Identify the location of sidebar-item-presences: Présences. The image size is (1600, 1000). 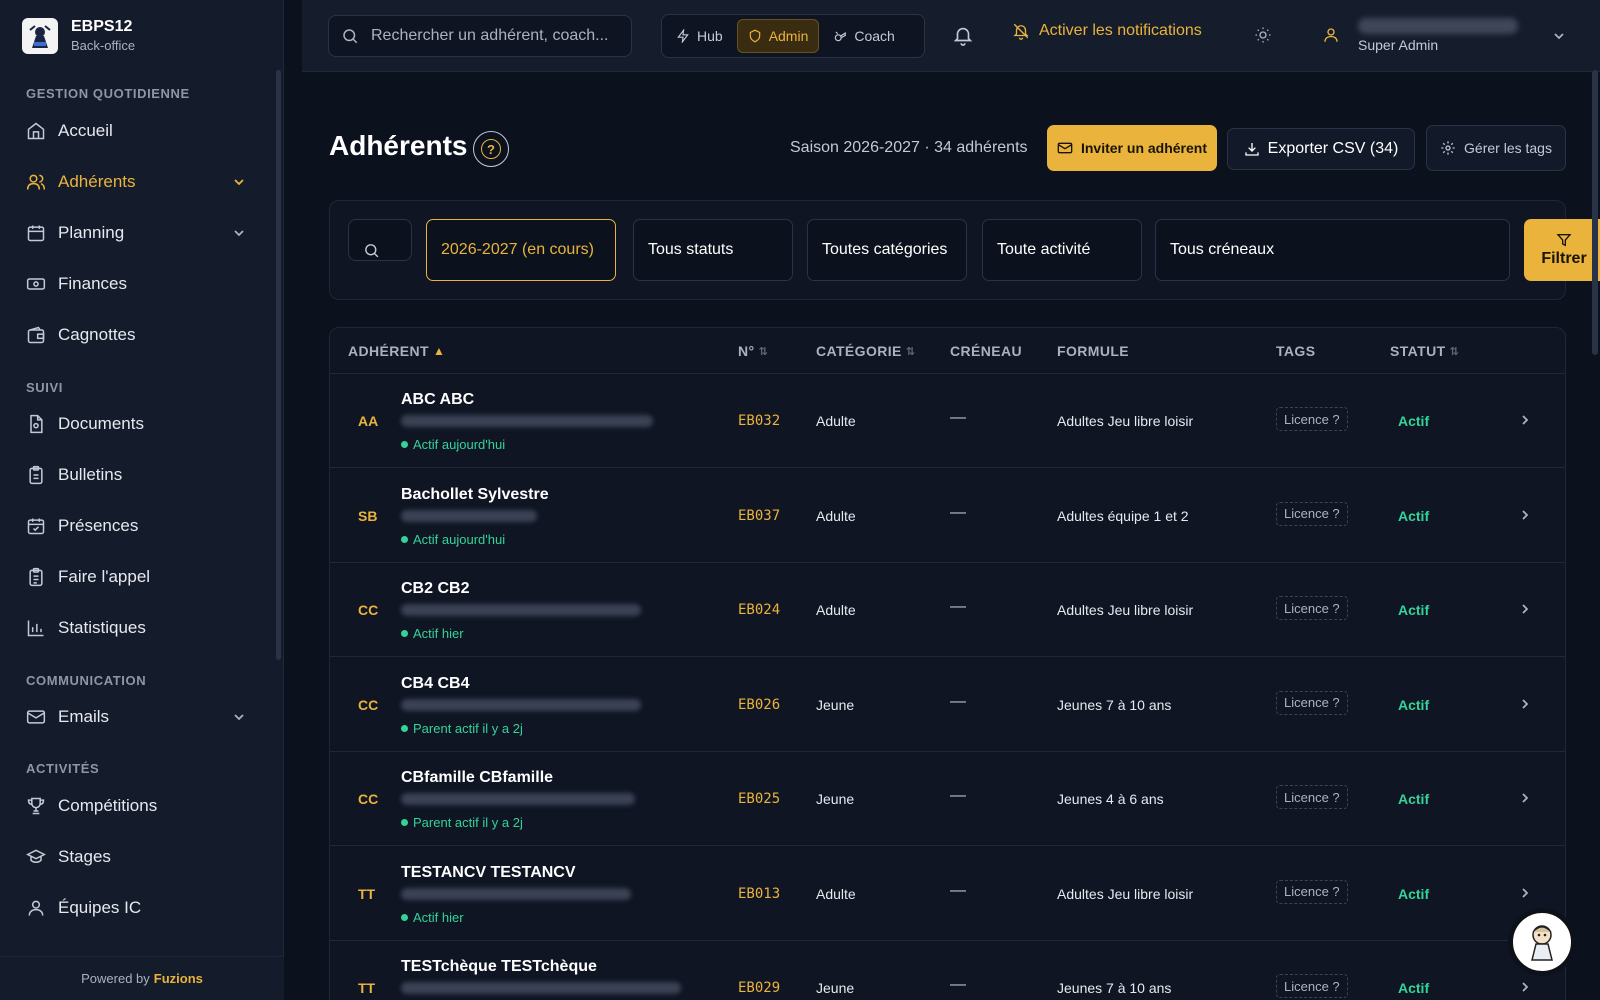
(139, 526).